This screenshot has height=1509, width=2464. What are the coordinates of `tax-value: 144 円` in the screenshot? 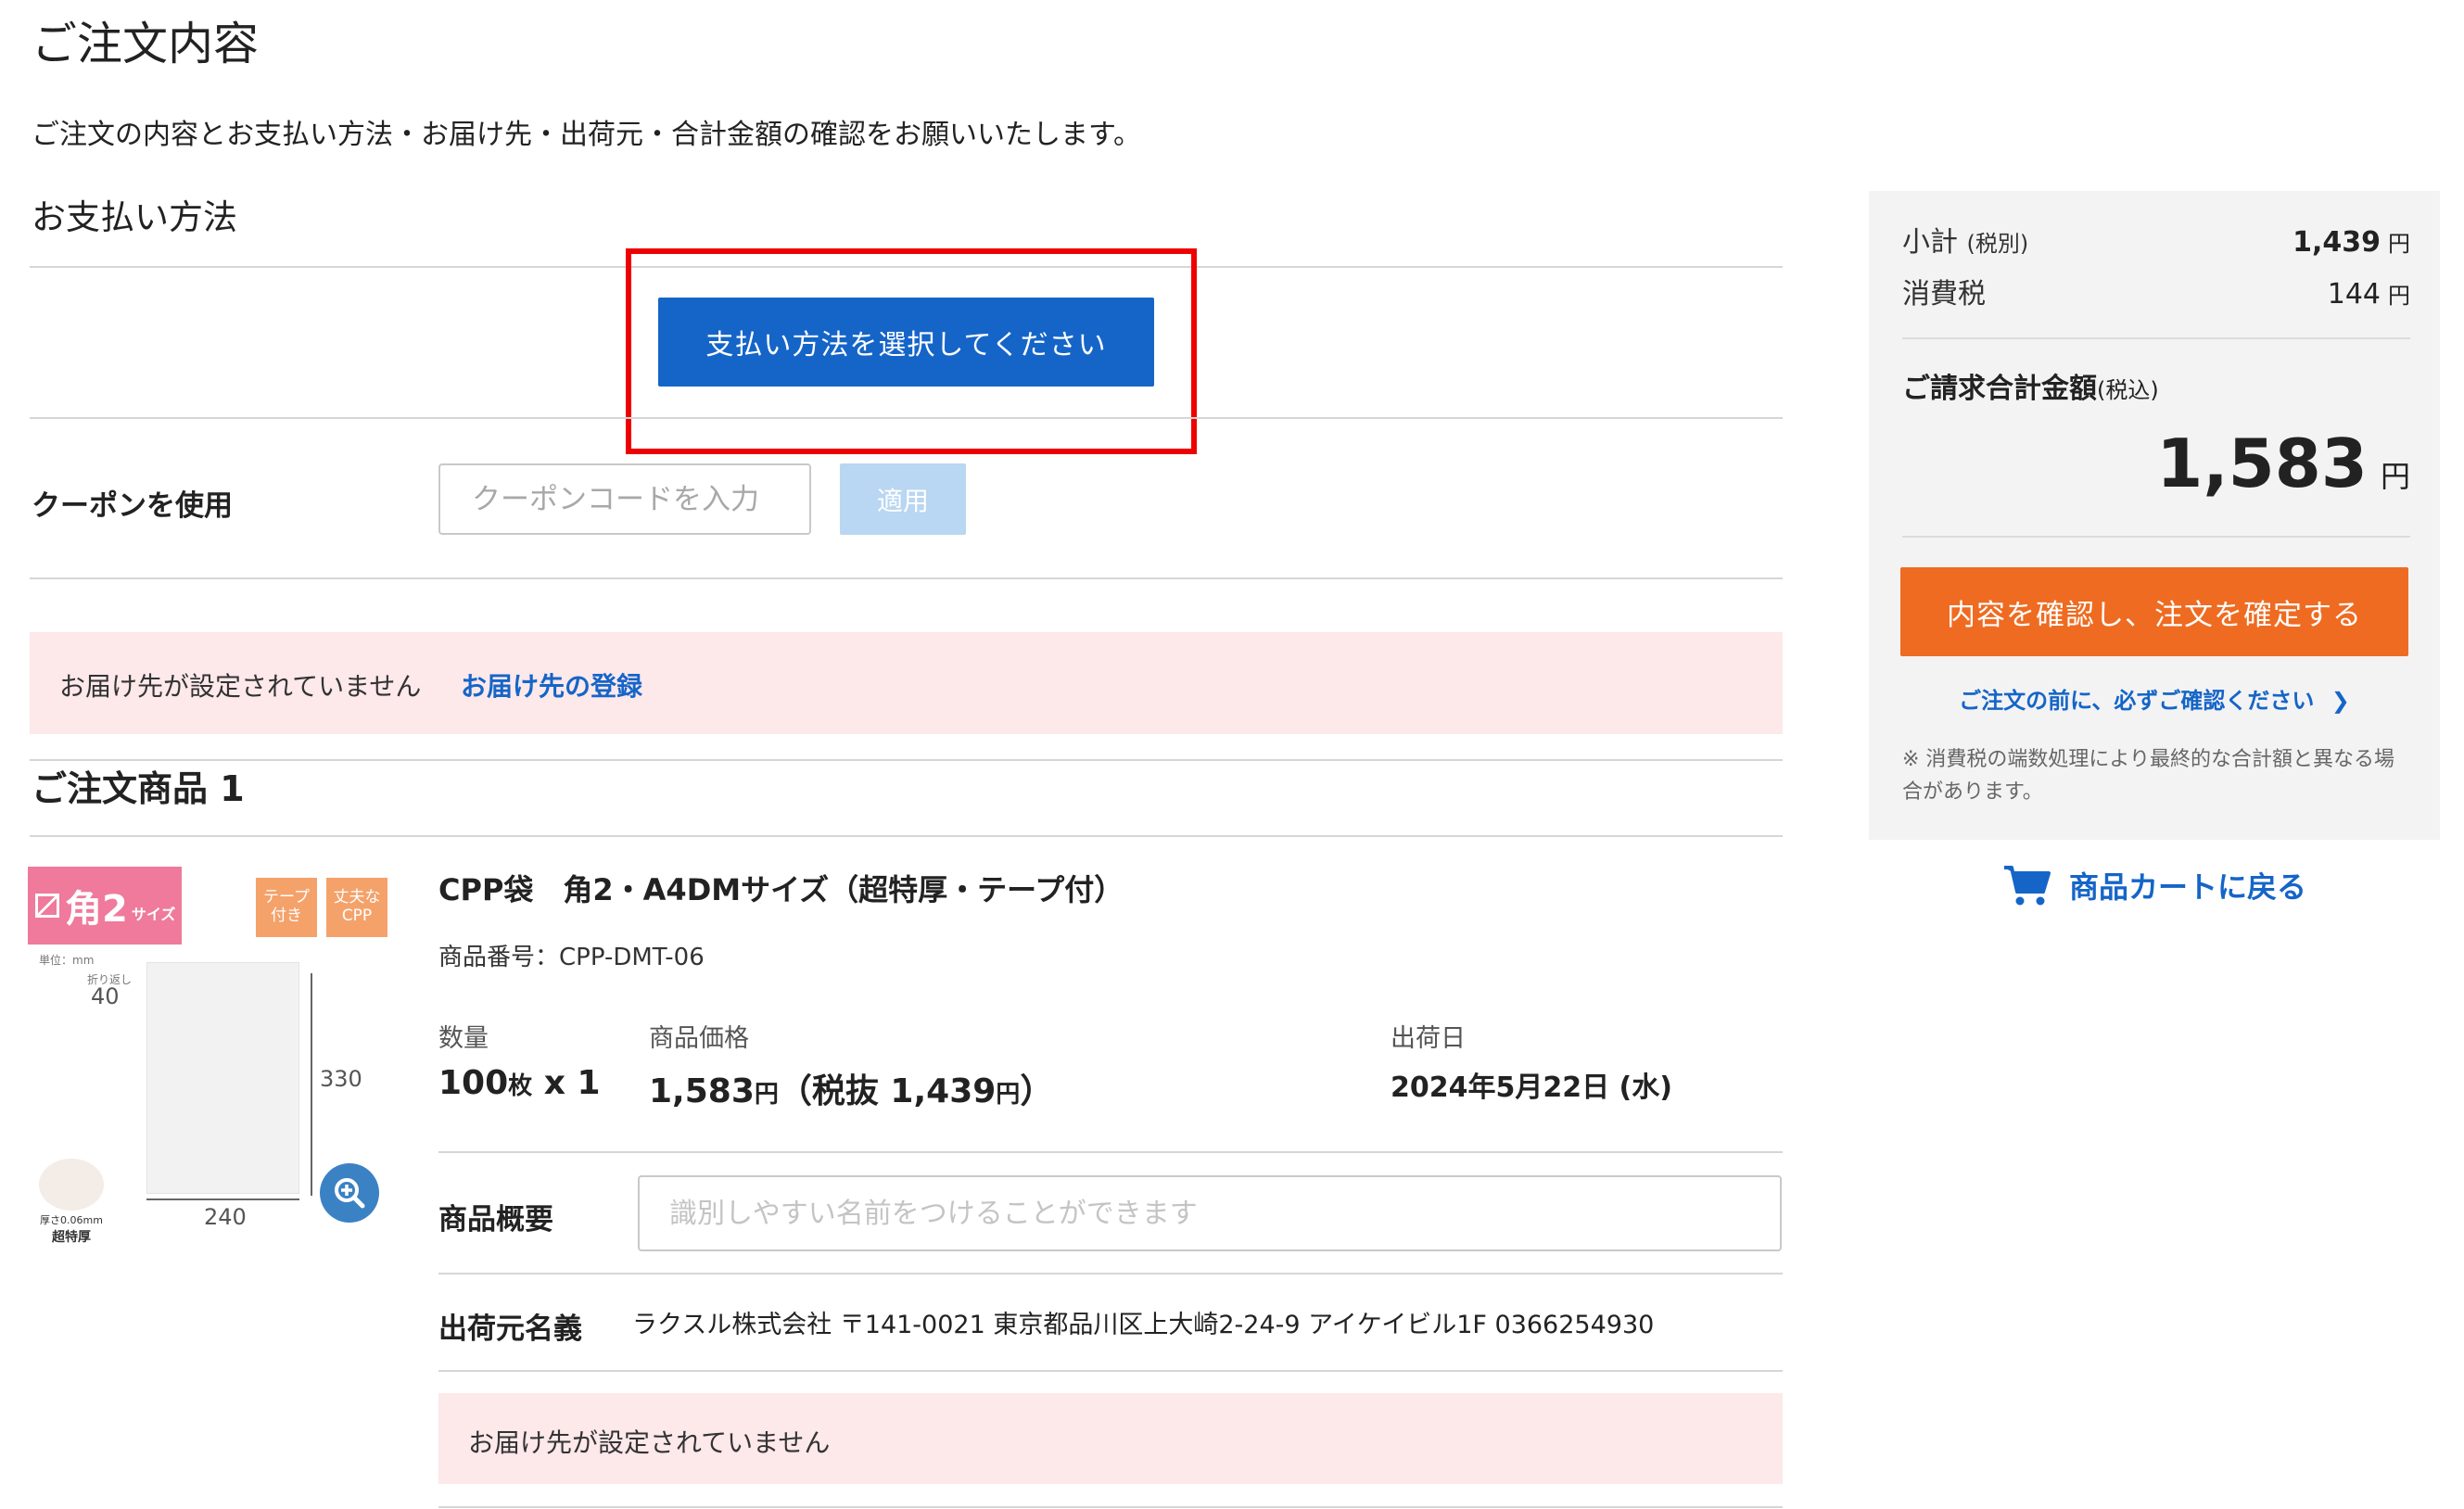 It's located at (2369, 294).